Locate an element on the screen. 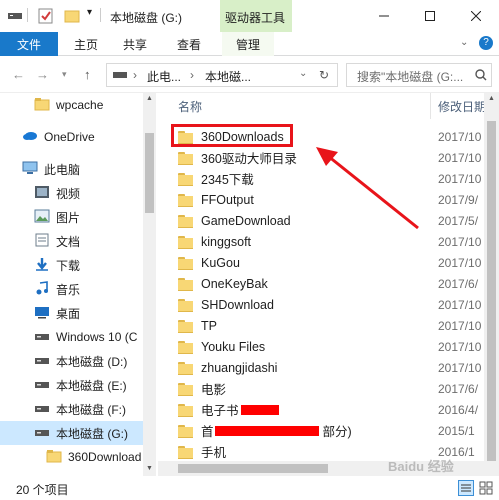  sidebar-item: 本地磁盘 (D:) is located at coordinates (71, 361).